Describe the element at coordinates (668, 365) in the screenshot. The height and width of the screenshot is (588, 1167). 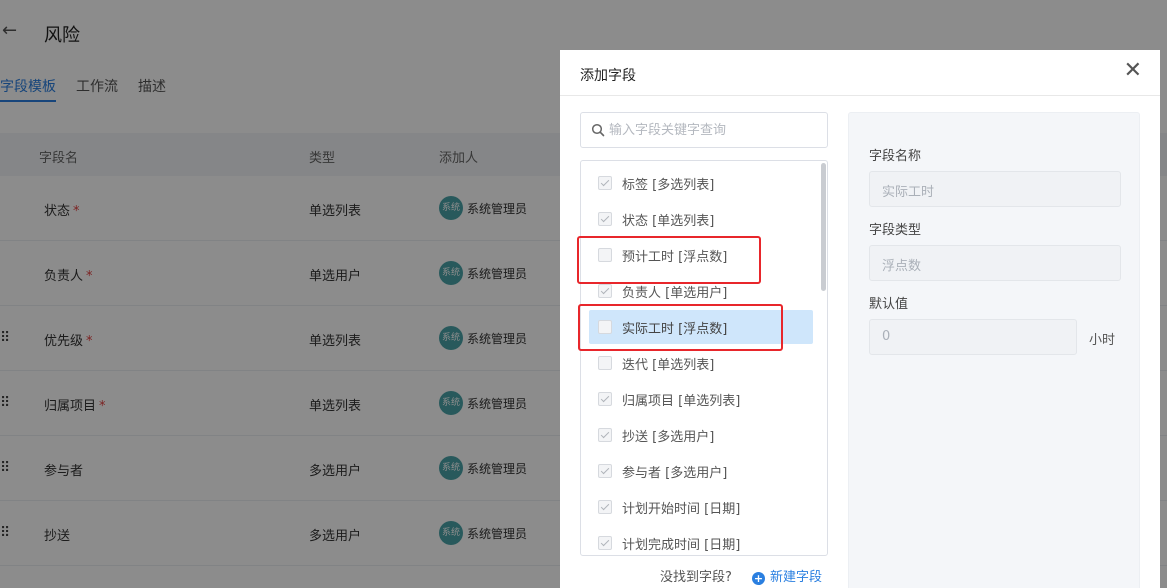
I see `field-item-label: 迭代 [单选列表]` at that location.